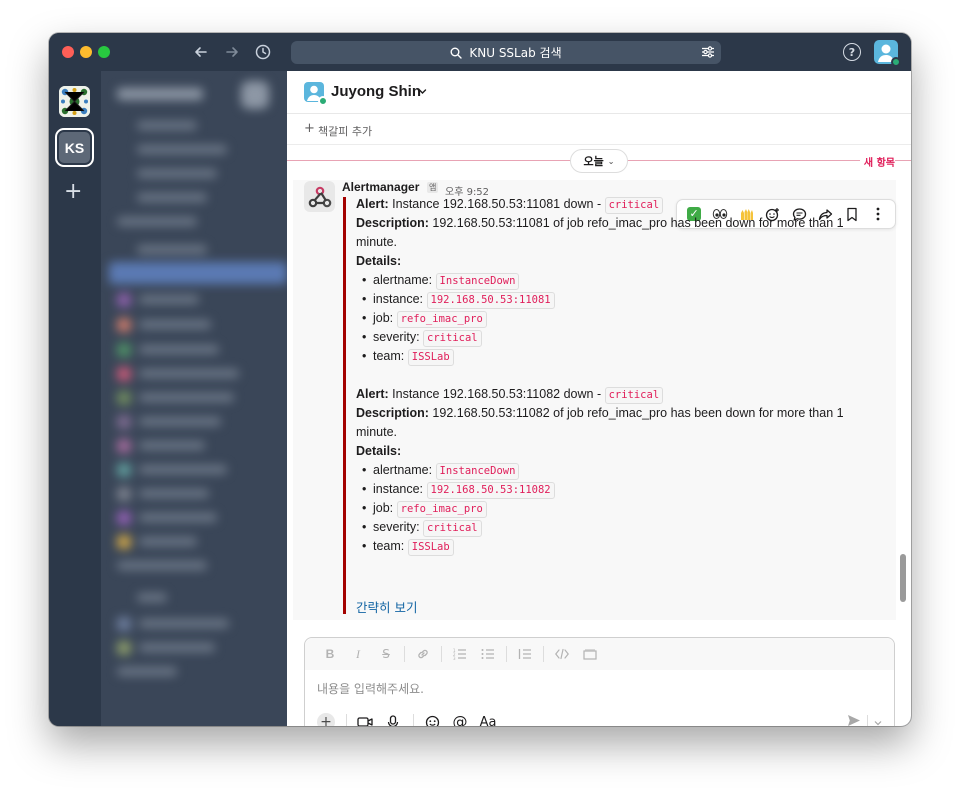  What do you see at coordinates (386, 606) in the screenshot?
I see `show-less-link: 간략히 보기` at bounding box center [386, 606].